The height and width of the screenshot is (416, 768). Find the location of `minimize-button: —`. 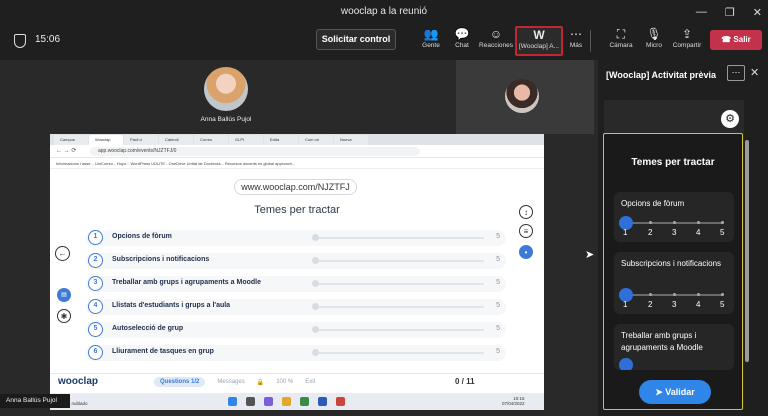

minimize-button: — is located at coordinates (701, 12).